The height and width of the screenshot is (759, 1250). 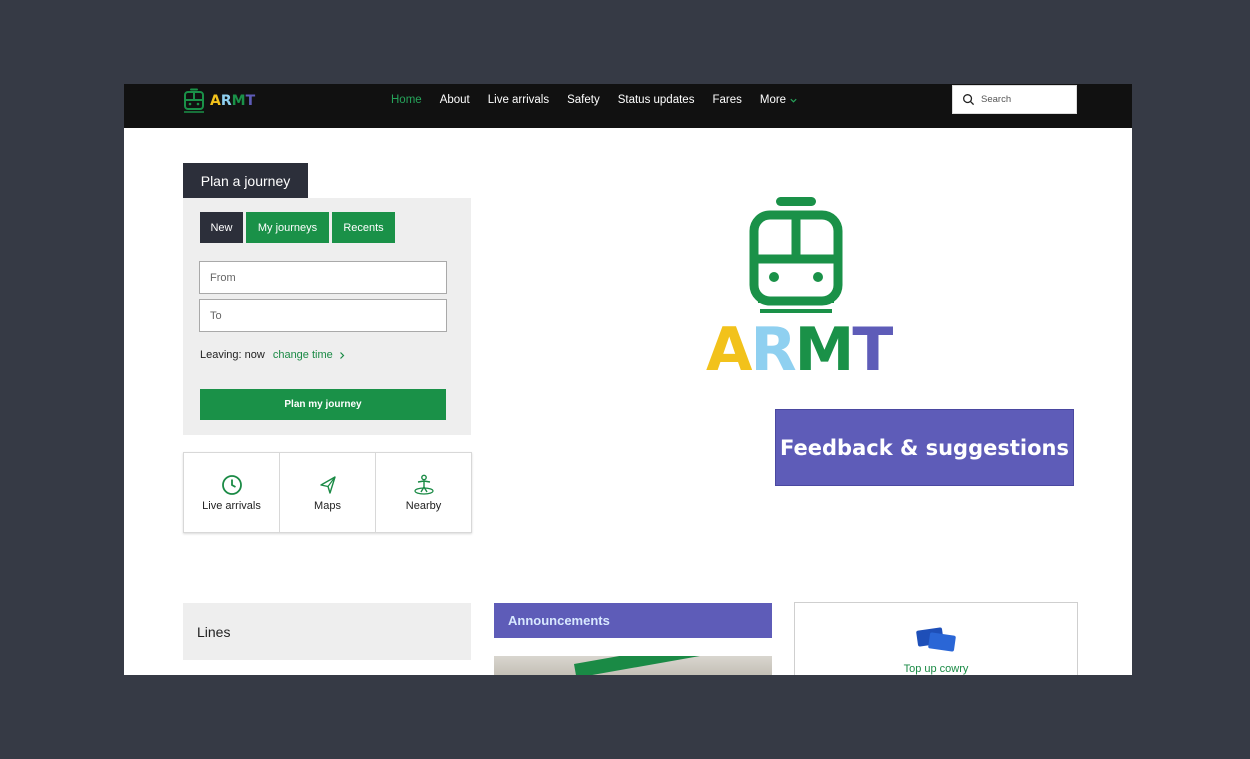 I want to click on brand-text: ARMT, so click(x=232, y=101).